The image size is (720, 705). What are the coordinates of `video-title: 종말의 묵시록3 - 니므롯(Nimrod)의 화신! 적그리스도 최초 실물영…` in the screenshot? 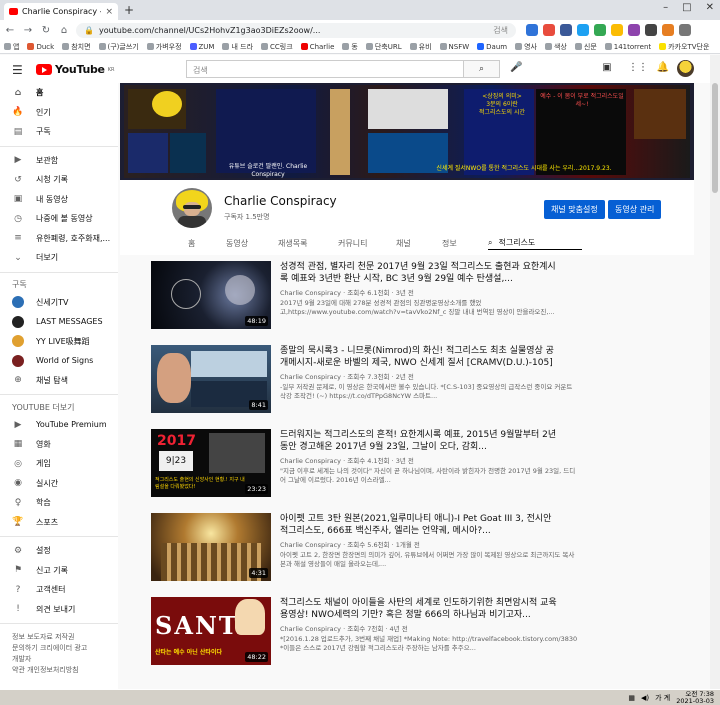 It's located at (420, 357).